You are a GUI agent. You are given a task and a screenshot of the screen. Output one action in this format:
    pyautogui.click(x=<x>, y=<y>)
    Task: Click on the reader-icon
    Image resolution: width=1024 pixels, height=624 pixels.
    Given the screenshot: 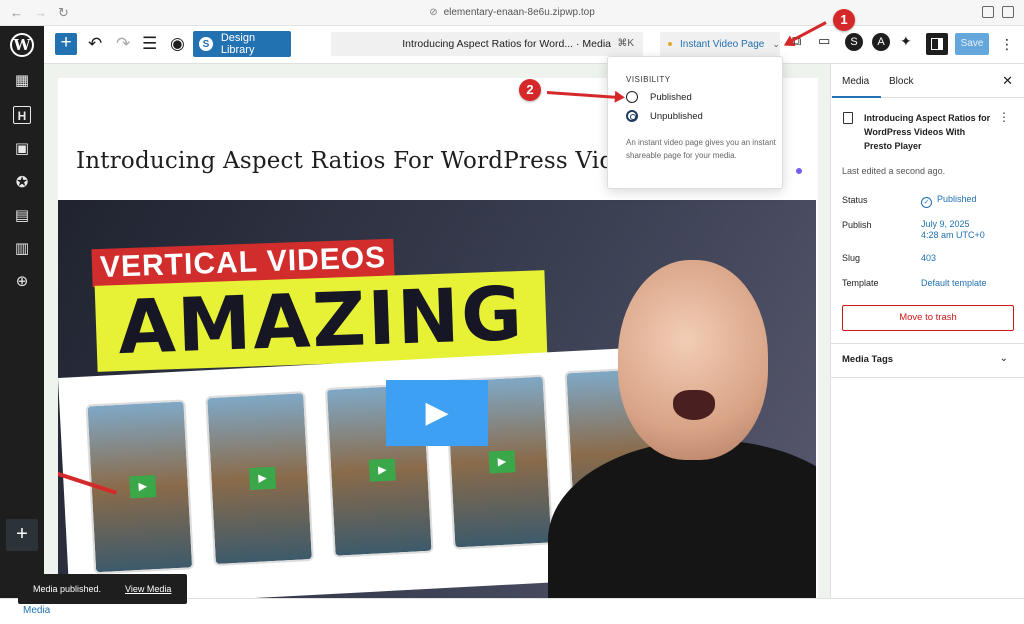 What is the action you would take?
    pyautogui.click(x=988, y=12)
    